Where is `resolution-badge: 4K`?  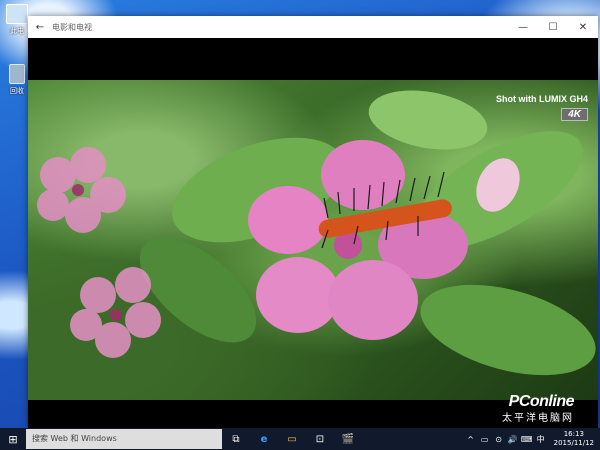 resolution-badge: 4K is located at coordinates (574, 114).